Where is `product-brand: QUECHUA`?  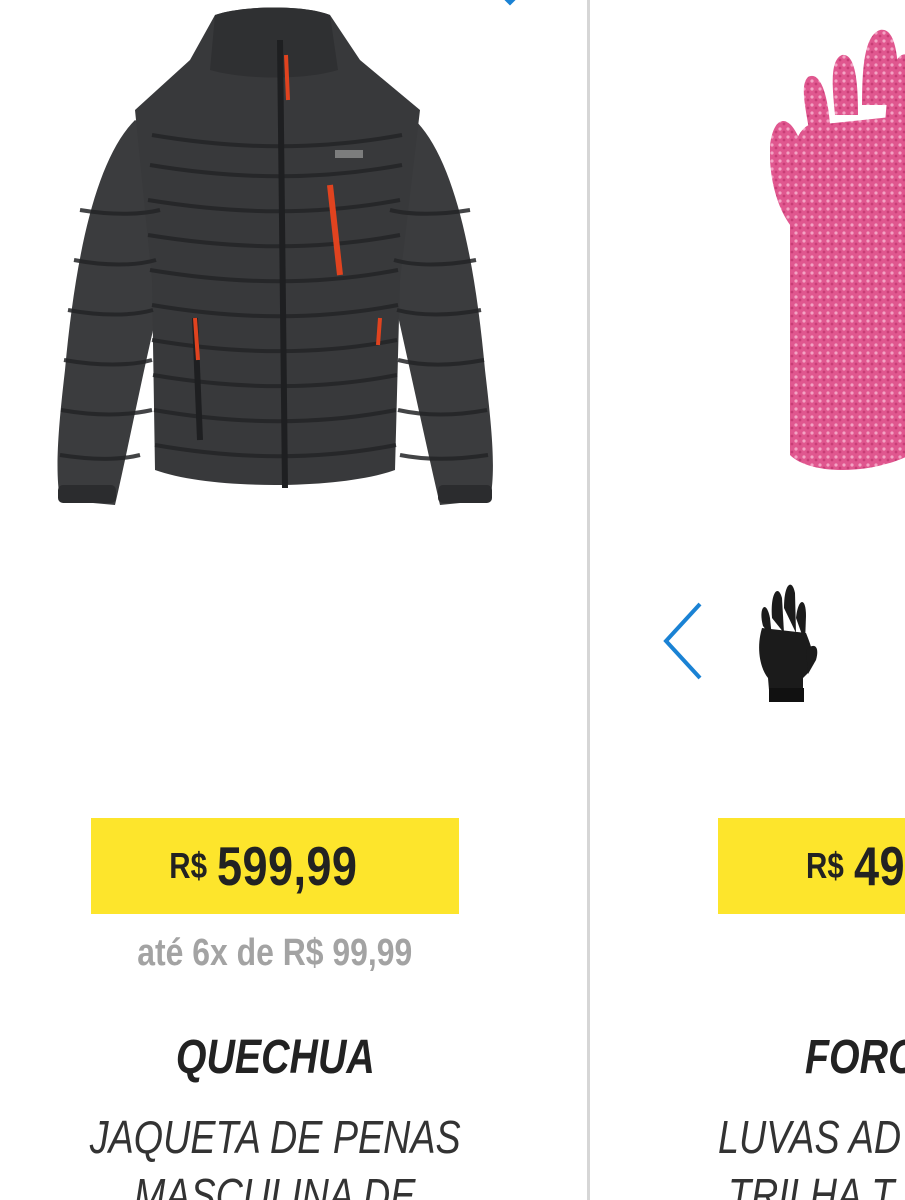
product-brand: QUECHUA is located at coordinates (275, 1057).